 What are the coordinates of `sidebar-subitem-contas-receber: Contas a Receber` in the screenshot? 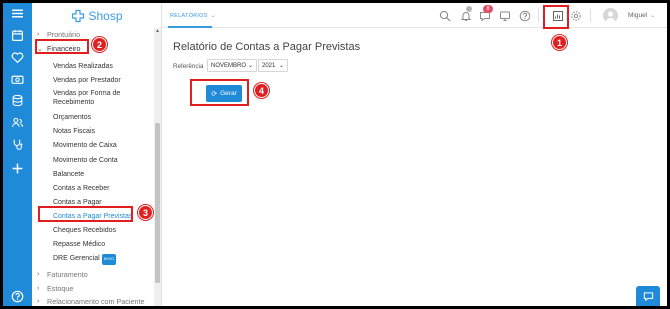 It's located at (81, 188).